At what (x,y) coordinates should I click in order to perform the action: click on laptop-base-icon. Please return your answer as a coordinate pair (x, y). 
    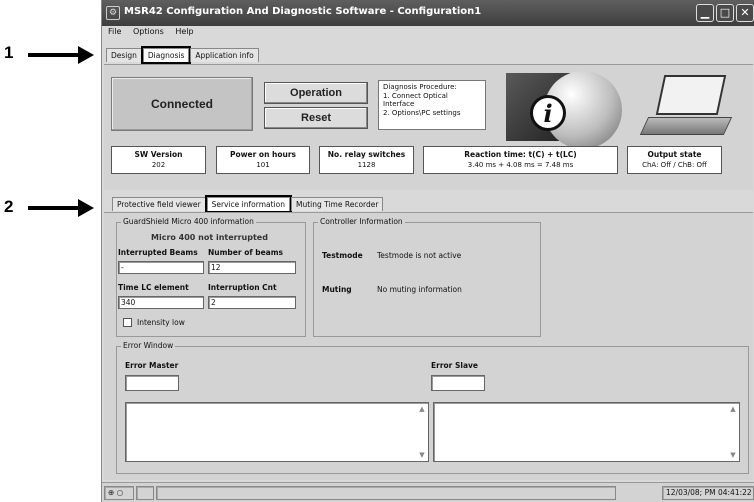
    Looking at the image, I should click on (686, 126).